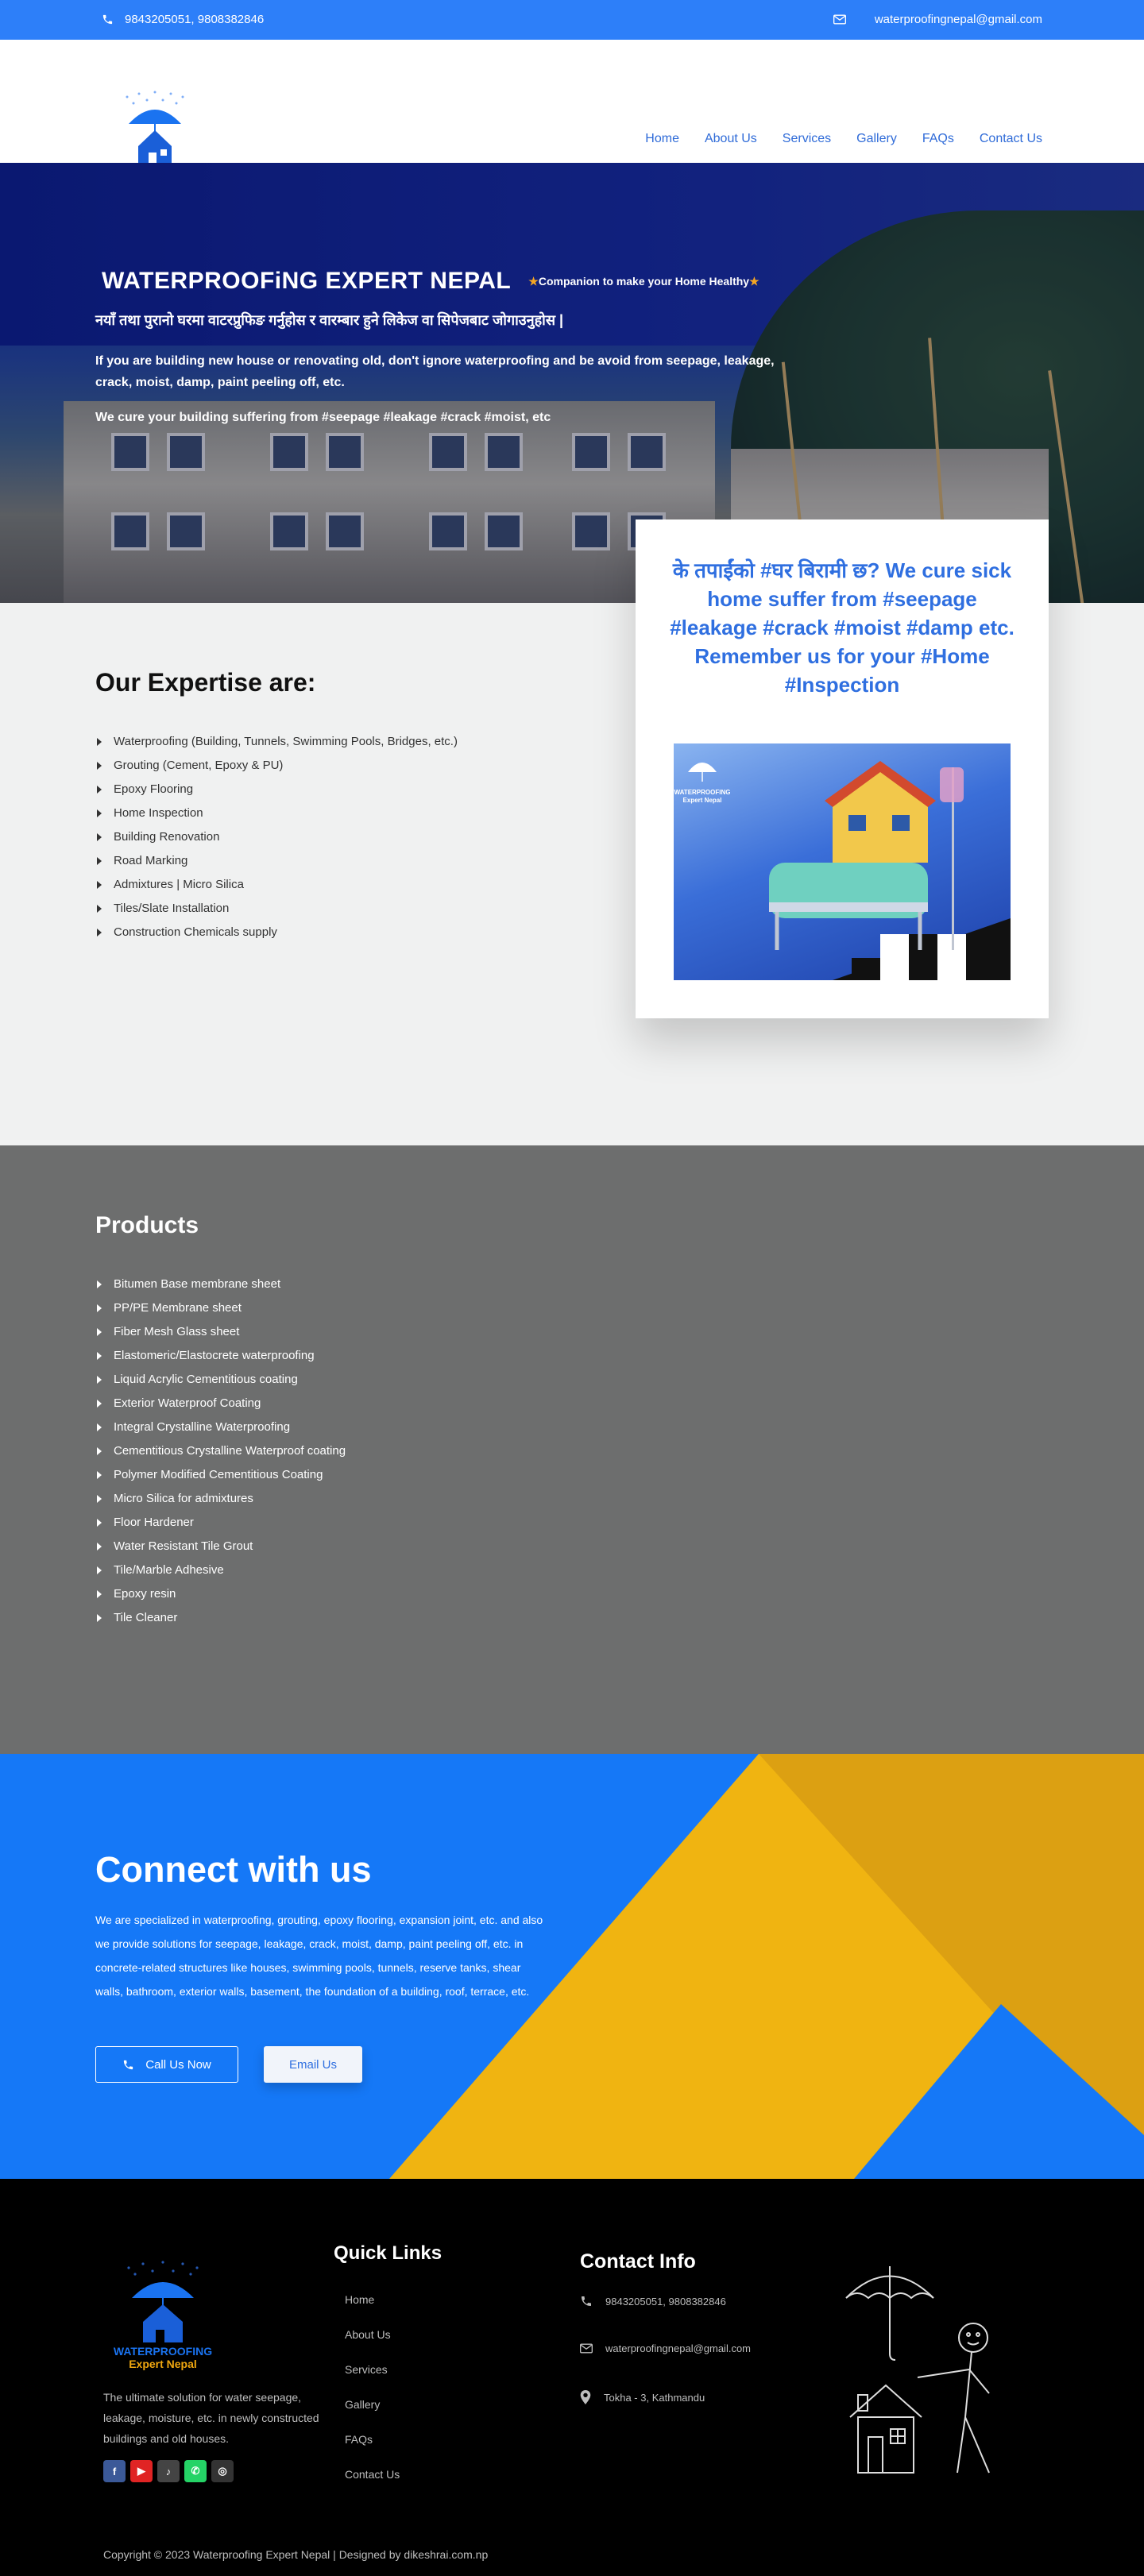 The height and width of the screenshot is (2576, 1144). What do you see at coordinates (220, 1523) in the screenshot?
I see `list-item: Floor Hardener` at bounding box center [220, 1523].